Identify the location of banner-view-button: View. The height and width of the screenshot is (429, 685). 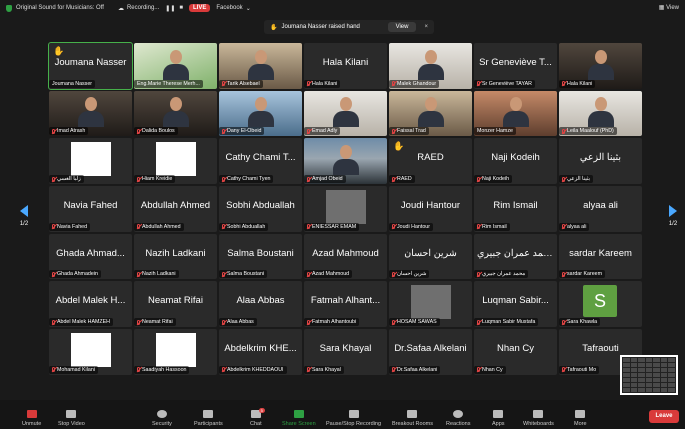
(402, 27).